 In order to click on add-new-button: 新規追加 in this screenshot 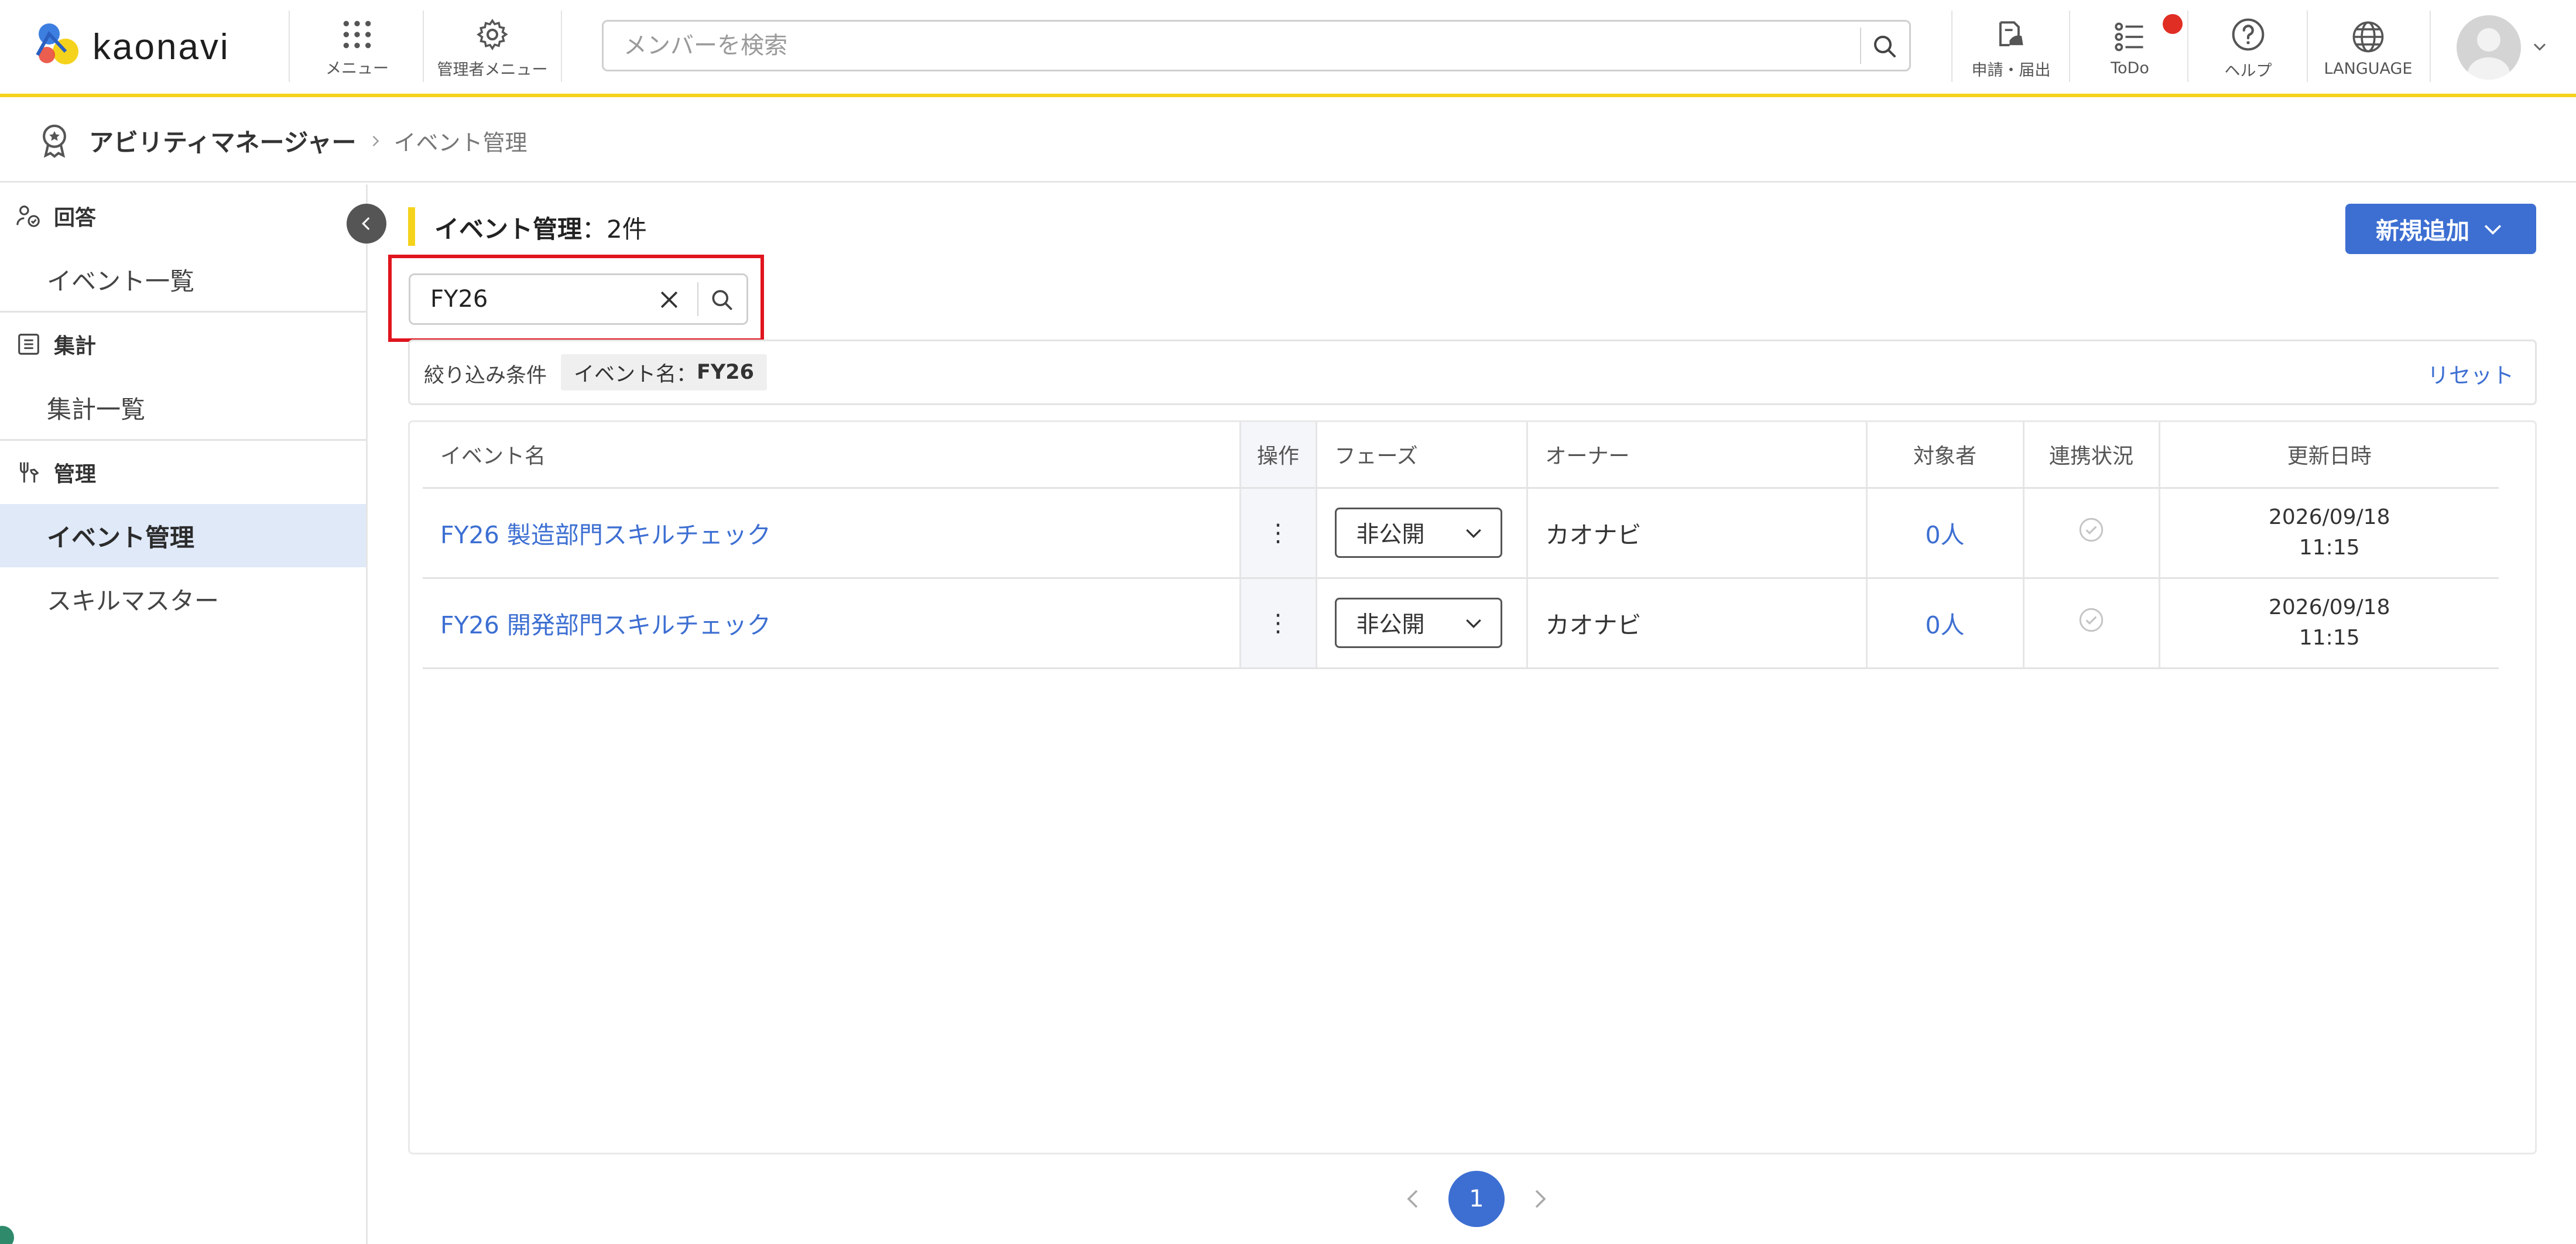, I will do `click(2440, 229)`.